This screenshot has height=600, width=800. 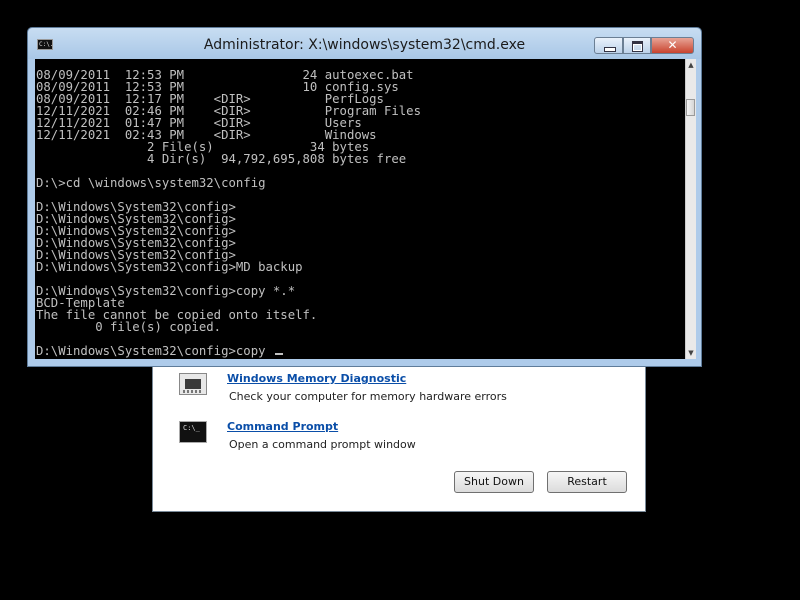 What do you see at coordinates (691, 353) in the screenshot?
I see `scroll-down-arrow-icon: ▼` at bounding box center [691, 353].